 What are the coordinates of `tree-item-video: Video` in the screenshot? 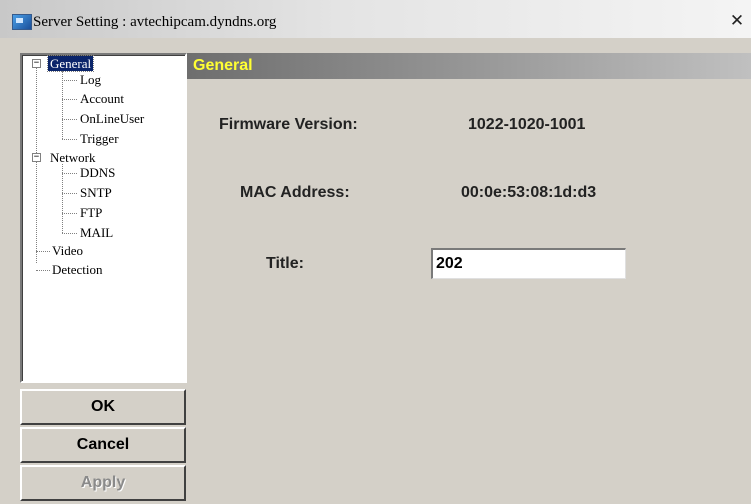 It's located at (67, 250).